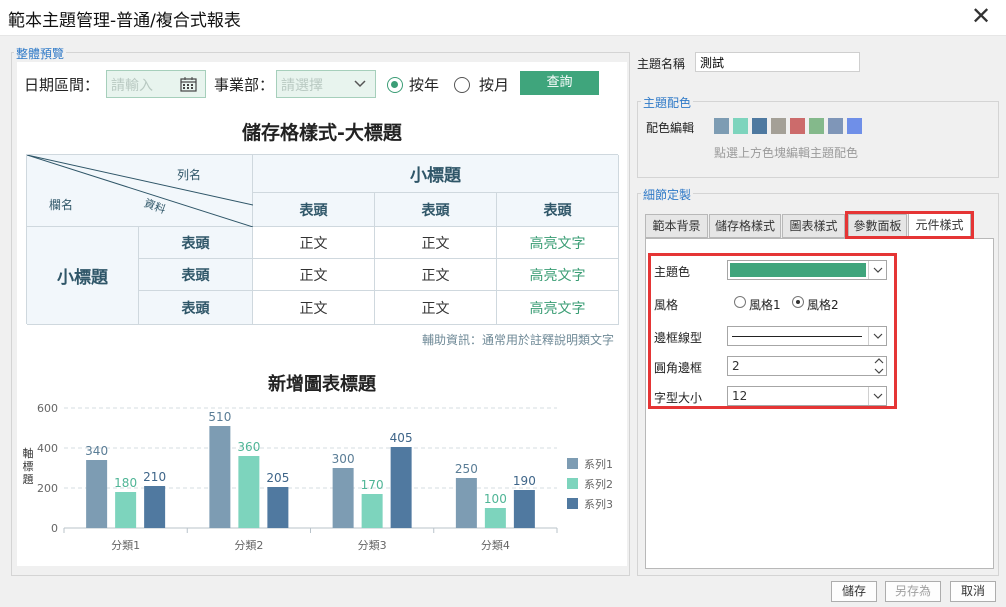  Describe the element at coordinates (219, 417) in the screenshot. I see `bar-value-label: 510` at that location.